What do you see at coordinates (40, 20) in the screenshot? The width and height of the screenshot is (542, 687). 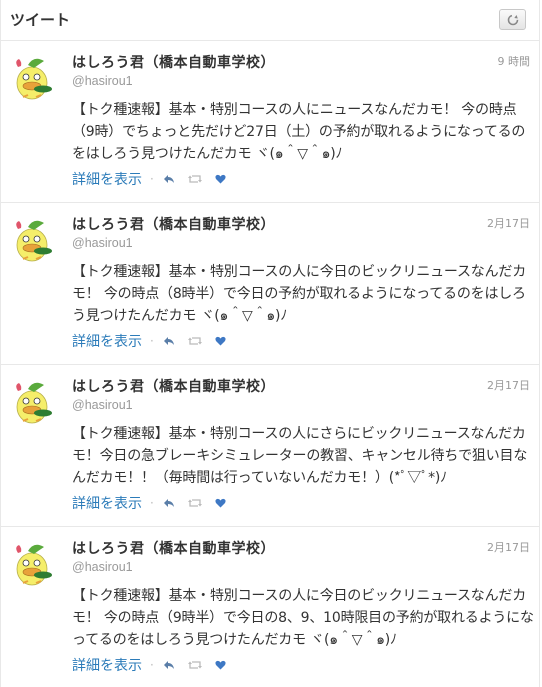 I see `timeline-title: ツイート` at bounding box center [40, 20].